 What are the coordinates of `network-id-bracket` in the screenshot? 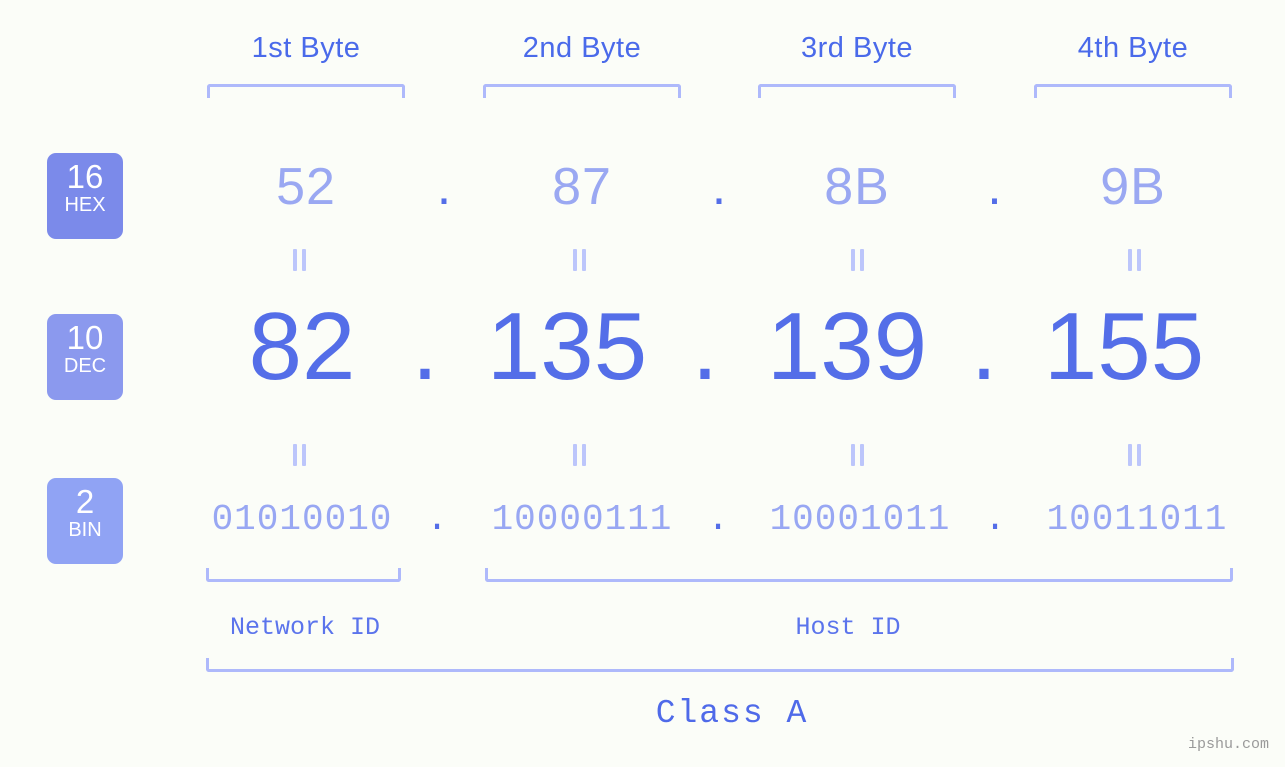 It's located at (303, 575).